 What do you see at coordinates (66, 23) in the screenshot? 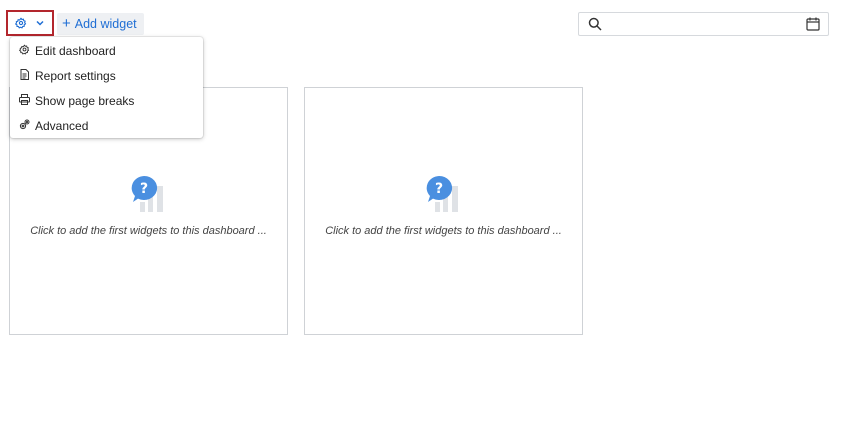
I see `plus-icon: +` at bounding box center [66, 23].